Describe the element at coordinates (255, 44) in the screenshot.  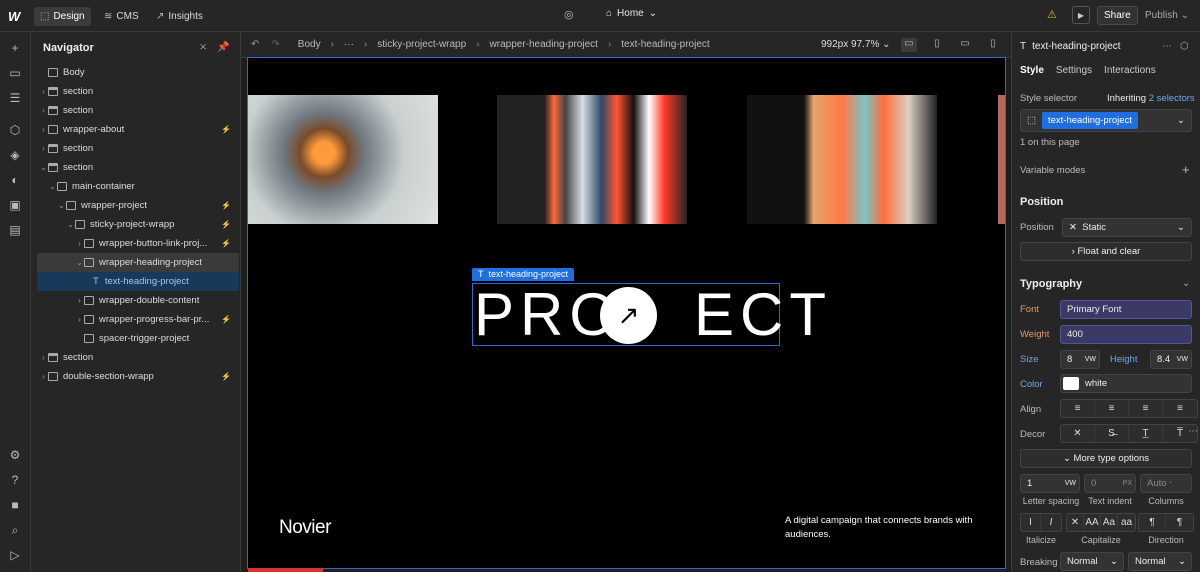
I see `undo-icon: ↶` at that location.